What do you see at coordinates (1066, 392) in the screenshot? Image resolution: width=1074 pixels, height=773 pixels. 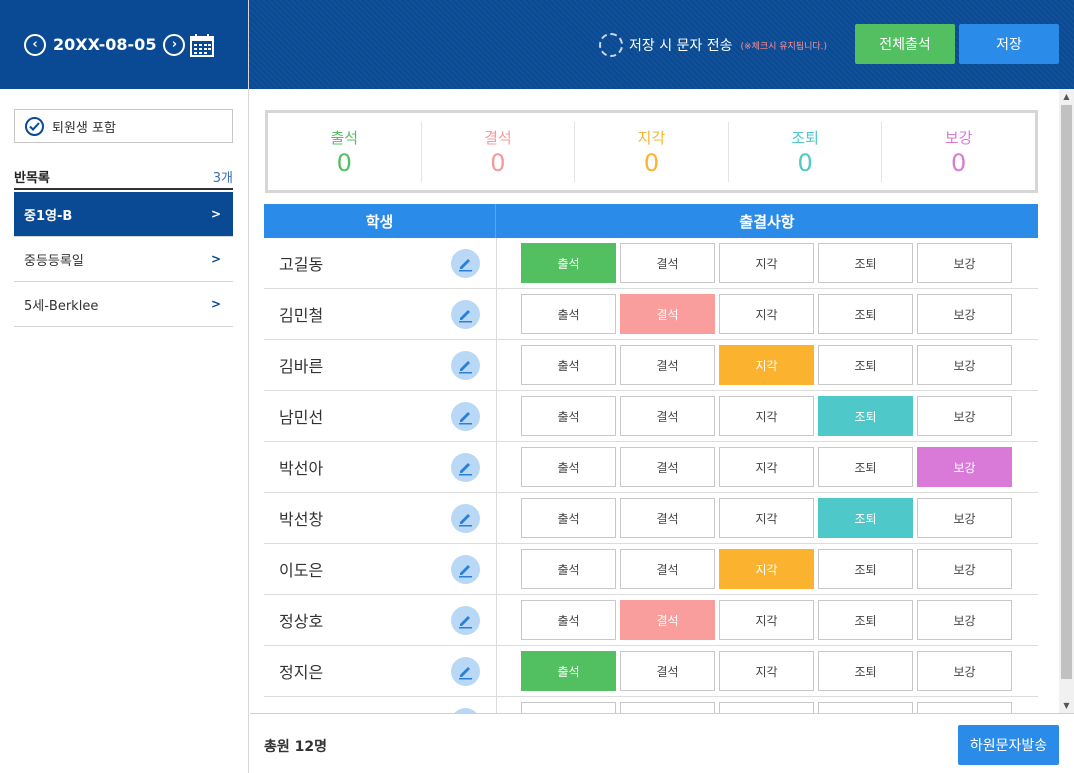 I see `scroll-thumb` at bounding box center [1066, 392].